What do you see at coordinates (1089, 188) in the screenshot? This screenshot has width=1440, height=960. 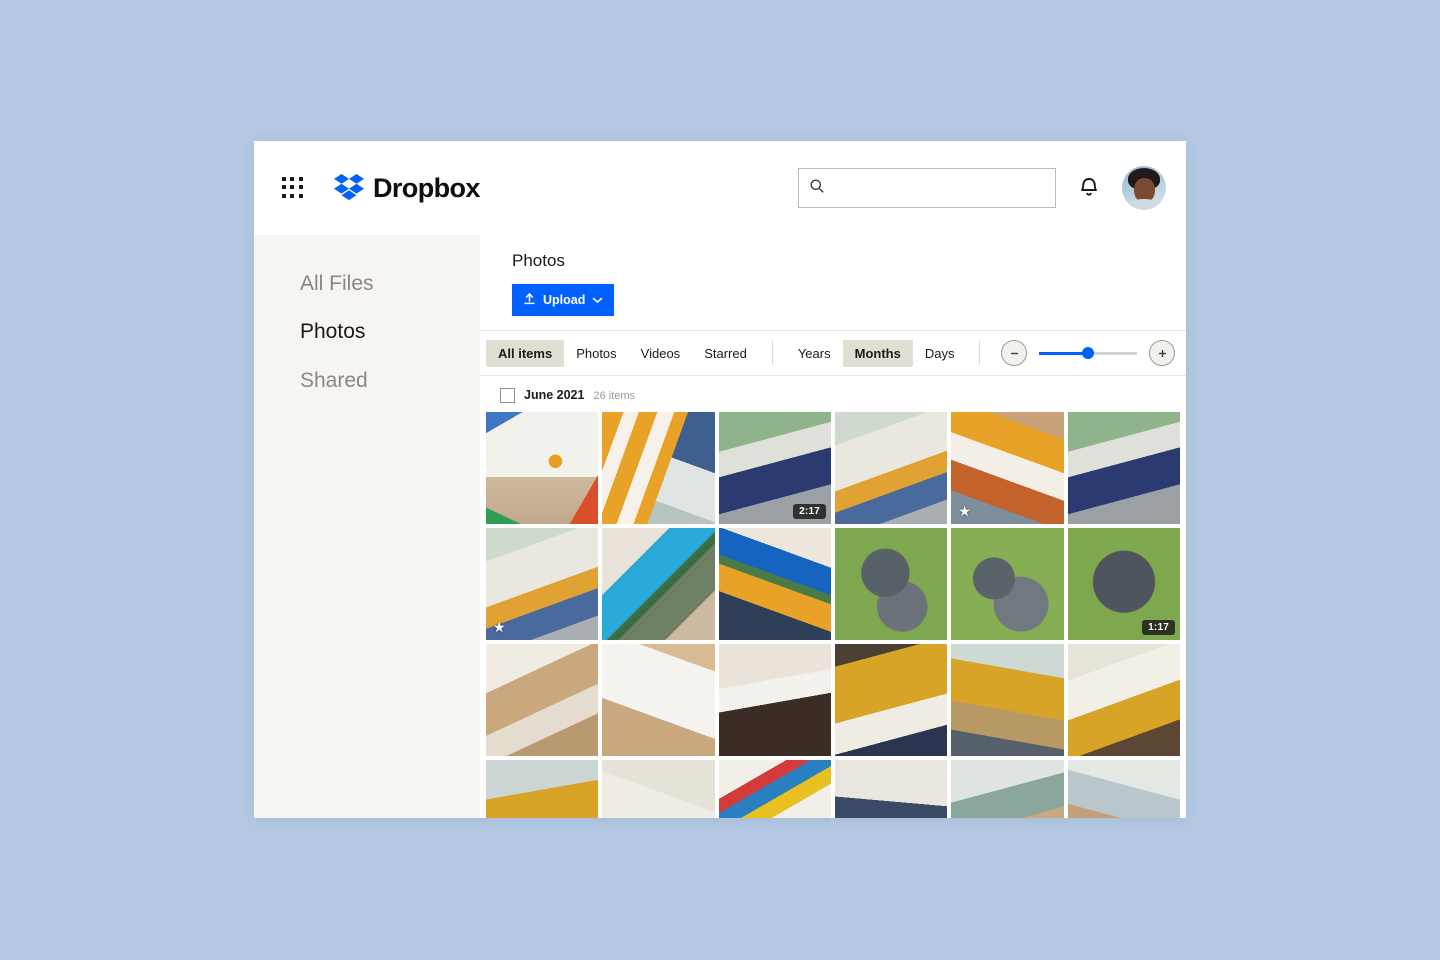 I see `bell-icon` at bounding box center [1089, 188].